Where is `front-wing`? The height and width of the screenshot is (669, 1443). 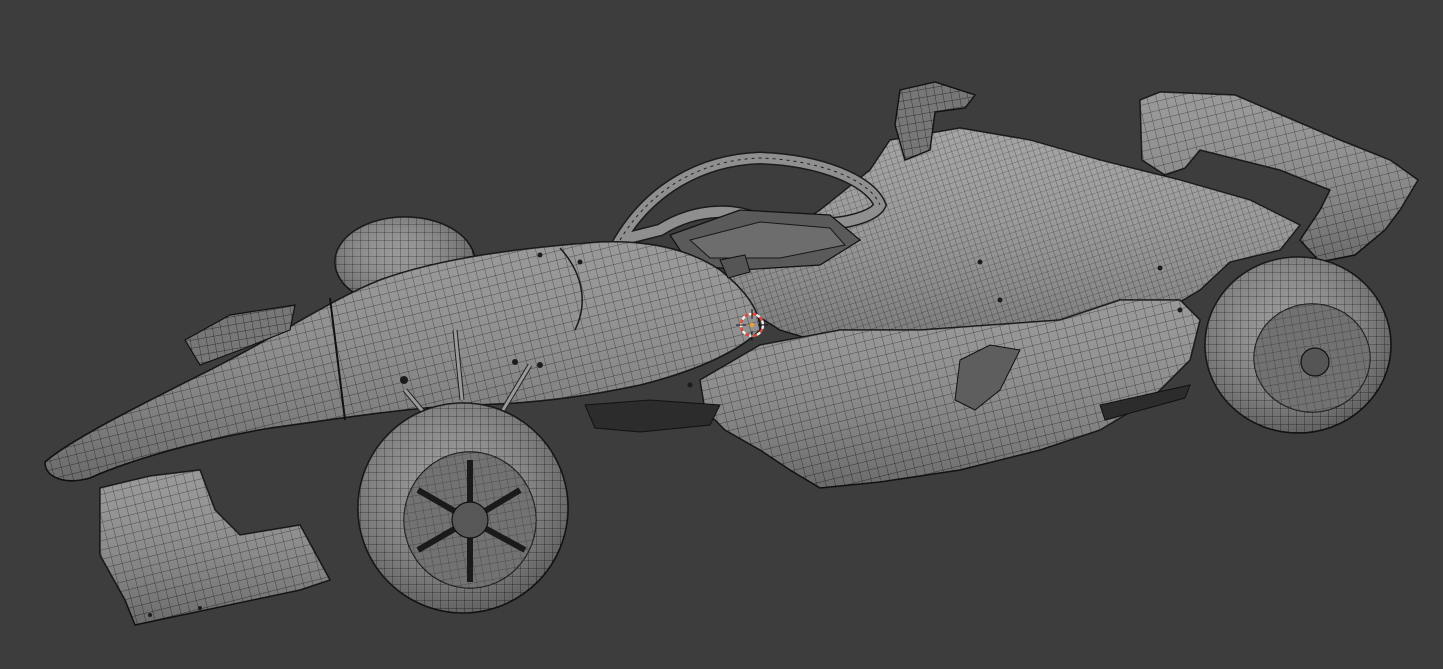 front-wing is located at coordinates (215, 547).